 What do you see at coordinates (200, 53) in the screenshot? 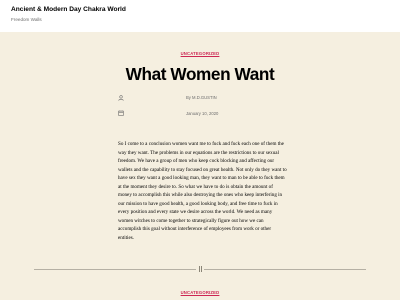
I see `post-category-link: UNCATEGORIZED` at bounding box center [200, 53].